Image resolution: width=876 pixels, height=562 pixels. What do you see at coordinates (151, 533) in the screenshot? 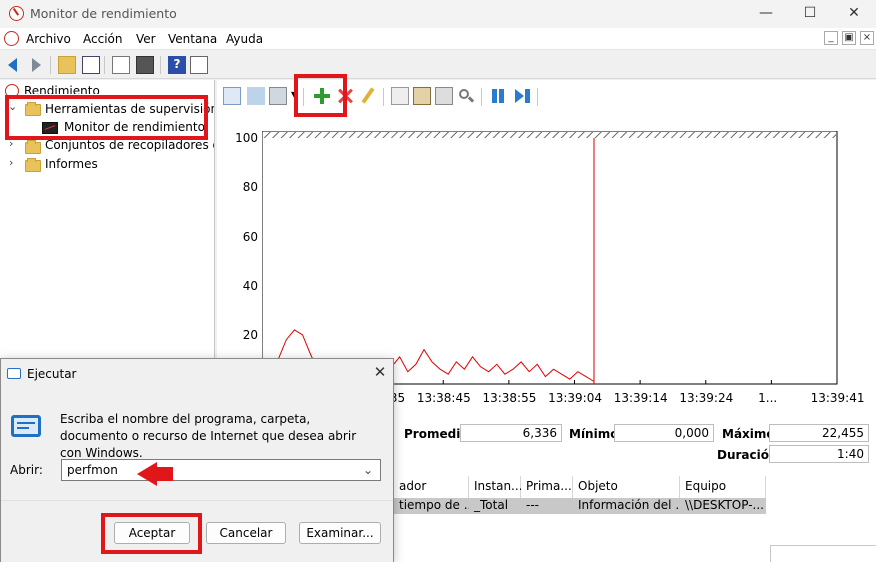
I see `aceptar-highlight-box` at bounding box center [151, 533].